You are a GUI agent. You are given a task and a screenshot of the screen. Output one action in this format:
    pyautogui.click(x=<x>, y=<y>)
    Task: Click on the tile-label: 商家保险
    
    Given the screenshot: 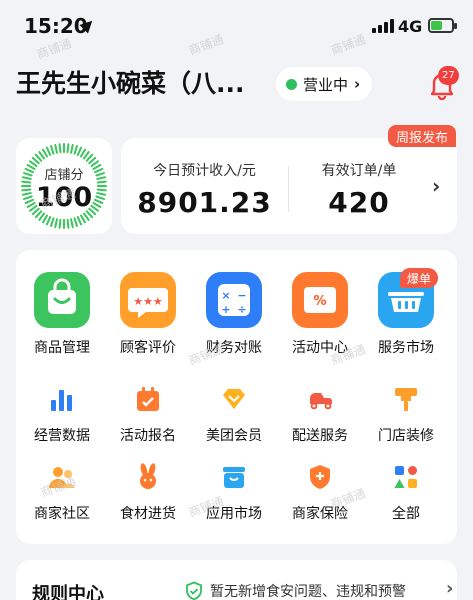 What is the action you would take?
    pyautogui.click(x=320, y=514)
    